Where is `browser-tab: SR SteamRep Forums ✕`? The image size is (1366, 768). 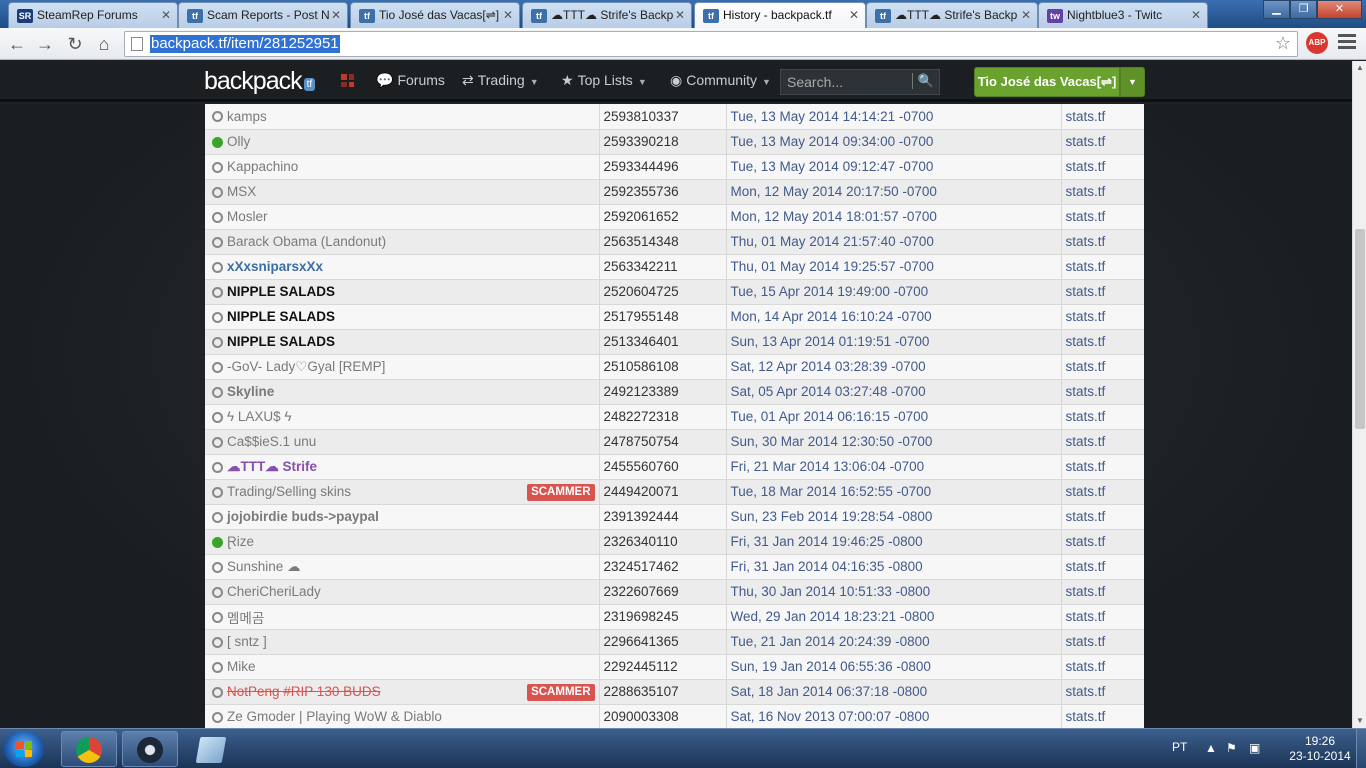
browser-tab: SR SteamRep Forums ✕ is located at coordinates (93, 15).